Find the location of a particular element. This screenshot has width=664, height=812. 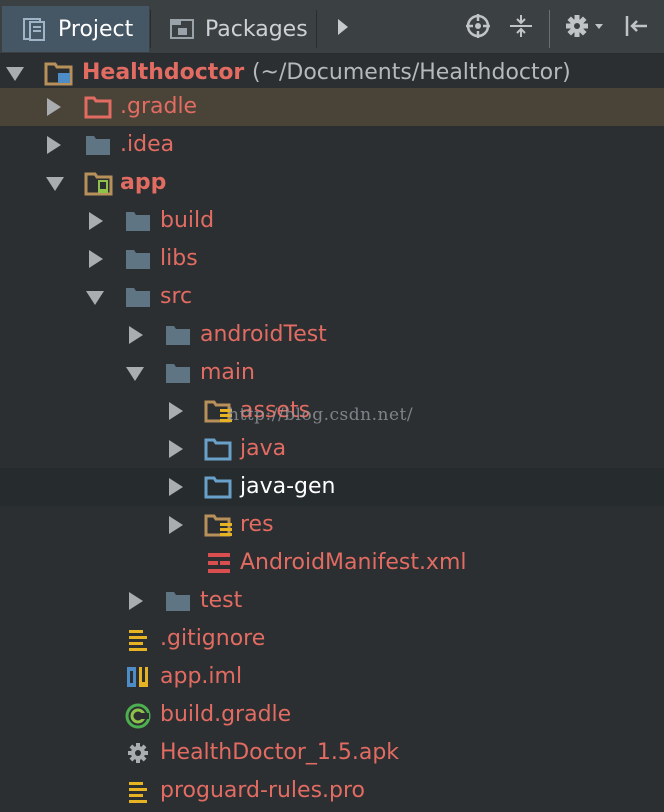

chevron-right-icon is located at coordinates (343, 29).